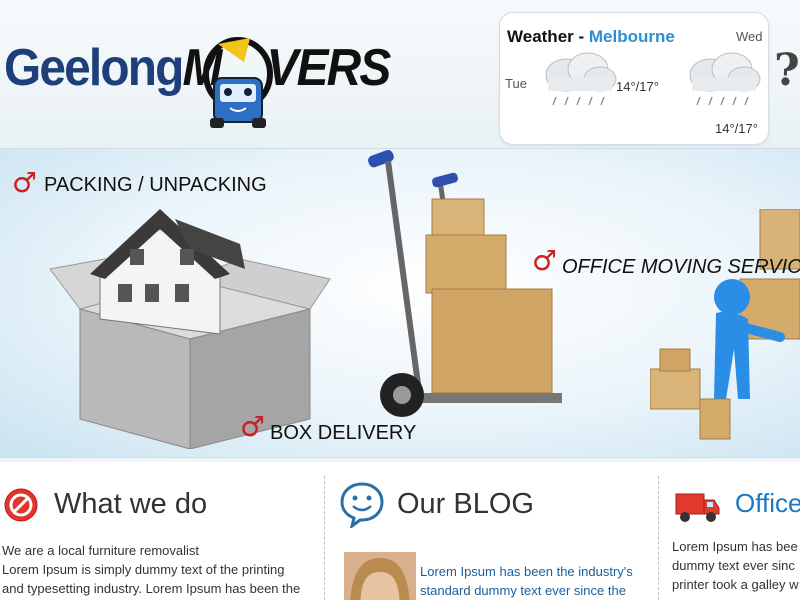 The height and width of the screenshot is (600, 800). What do you see at coordinates (380, 576) in the screenshot?
I see `blog-author-photo` at bounding box center [380, 576].